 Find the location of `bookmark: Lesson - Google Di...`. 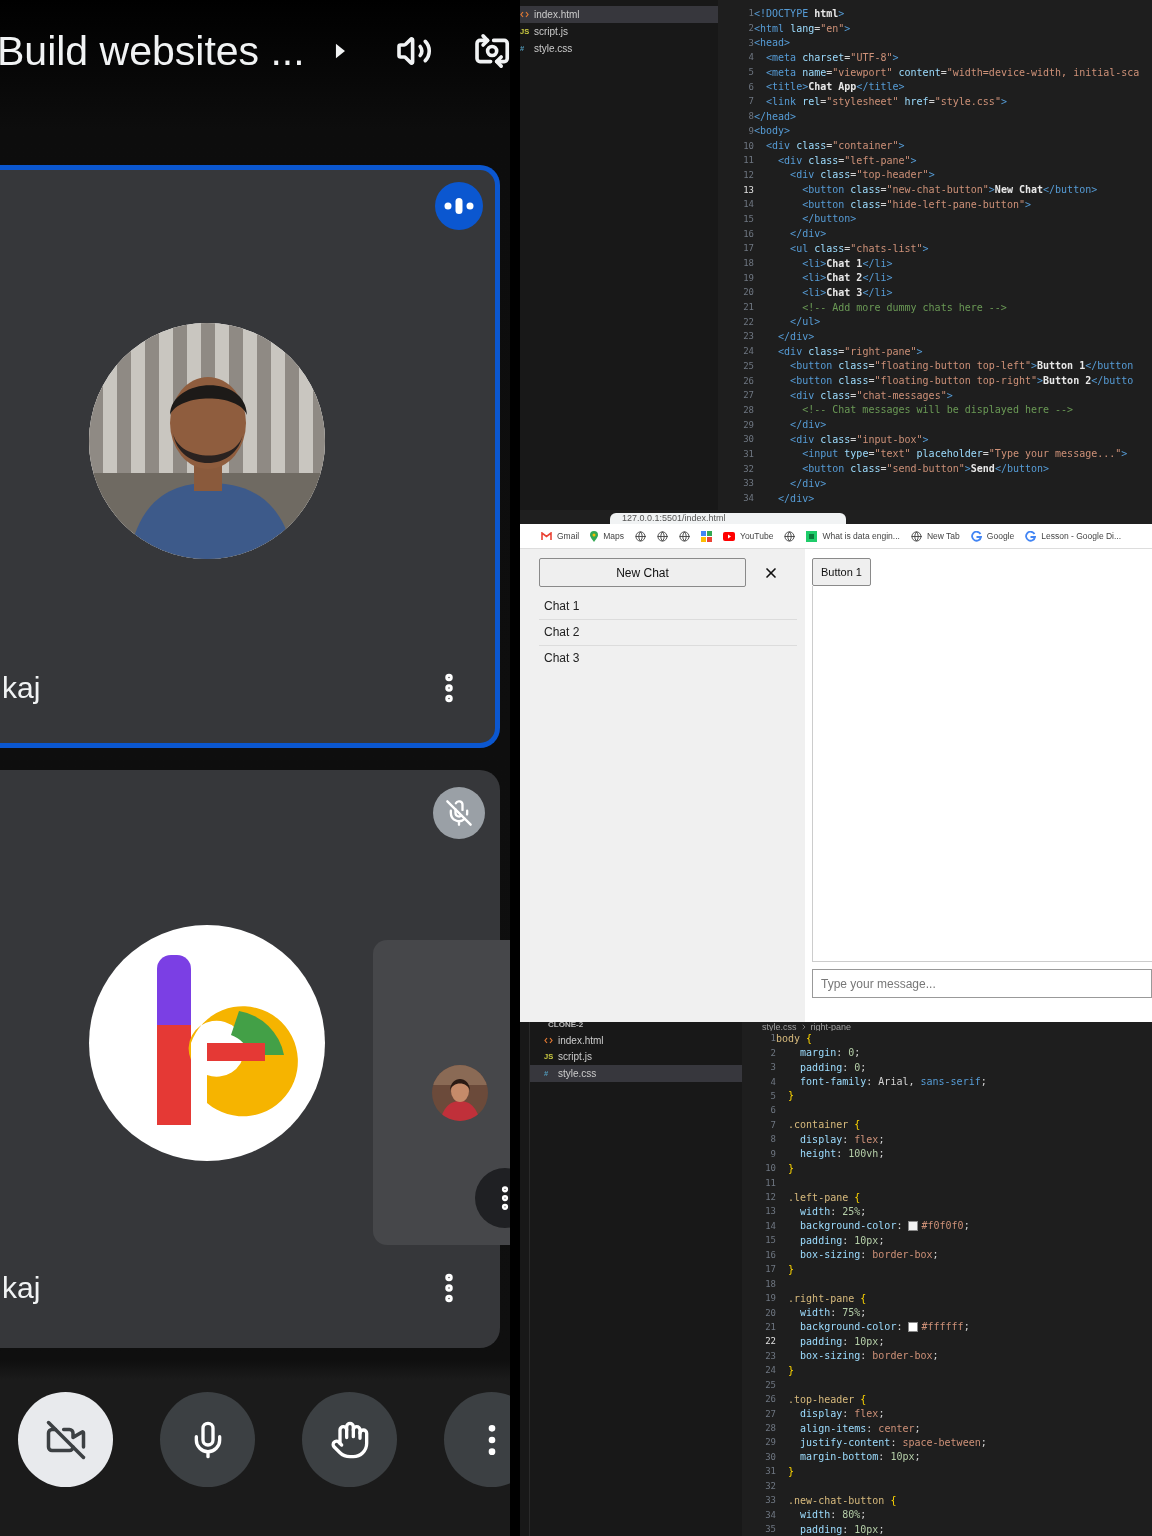

bookmark: Lesson - Google Di... is located at coordinates (1073, 536).